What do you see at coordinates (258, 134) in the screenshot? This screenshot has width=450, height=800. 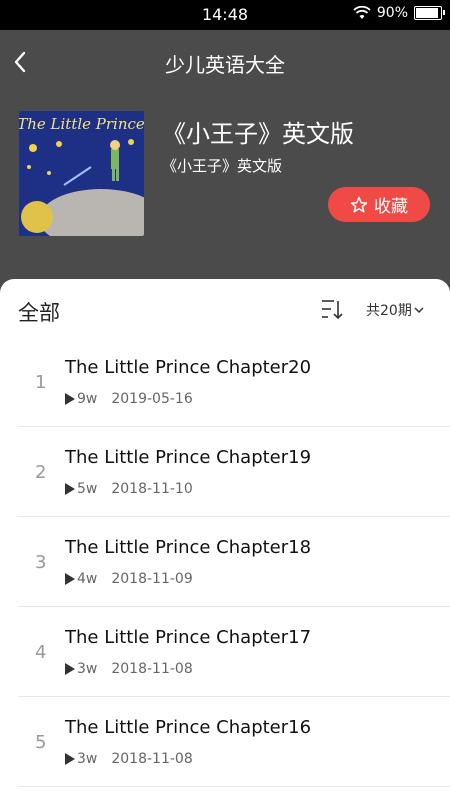 I see `album-title: 《小王子》英文版` at bounding box center [258, 134].